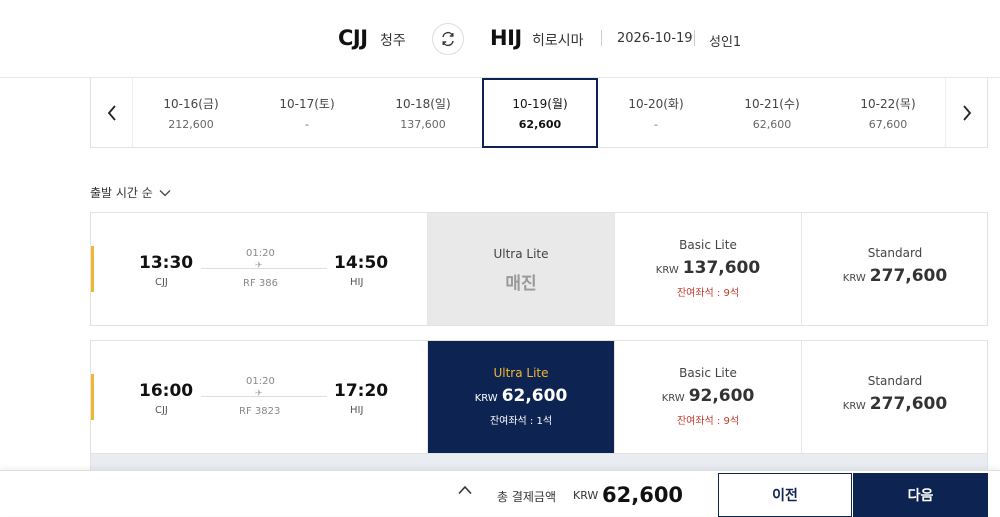 This screenshot has width=1000, height=517. I want to click on total-amount: 62,600, so click(643, 495).